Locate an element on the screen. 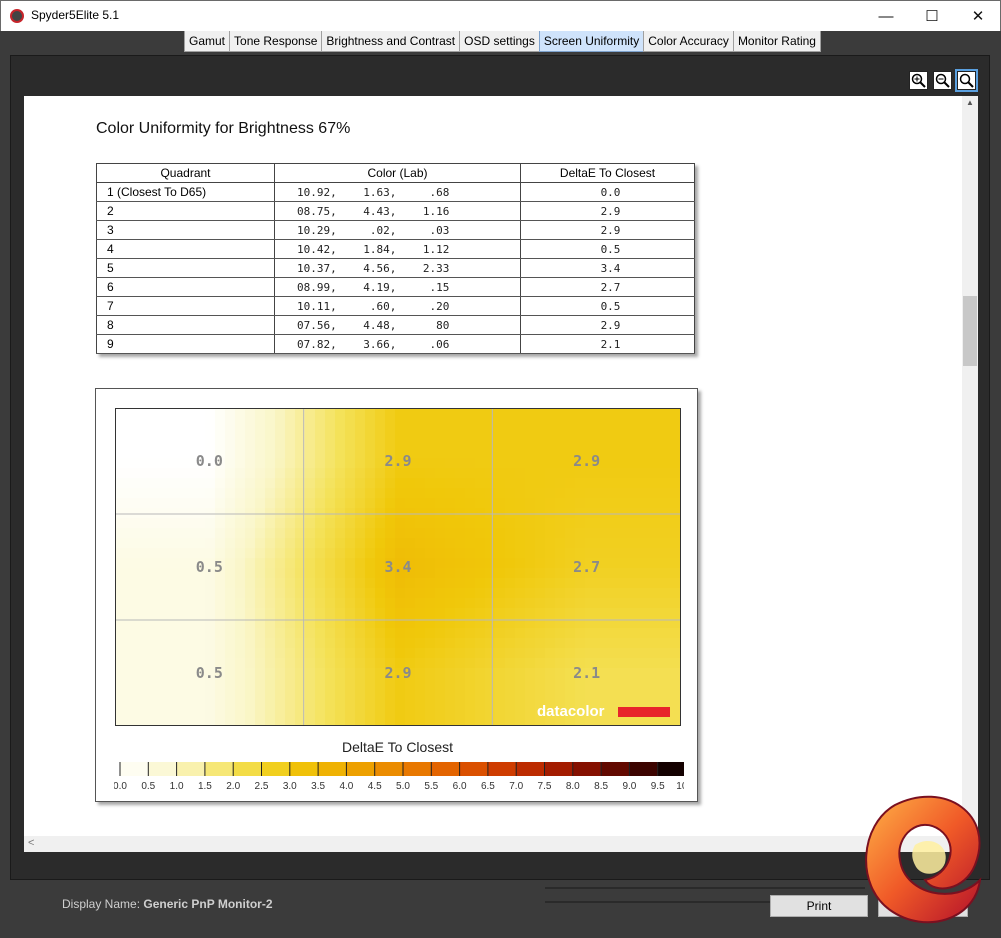 The image size is (1001, 938). tab-brightness-and-contrast: Brightness and Contrast is located at coordinates (391, 41).